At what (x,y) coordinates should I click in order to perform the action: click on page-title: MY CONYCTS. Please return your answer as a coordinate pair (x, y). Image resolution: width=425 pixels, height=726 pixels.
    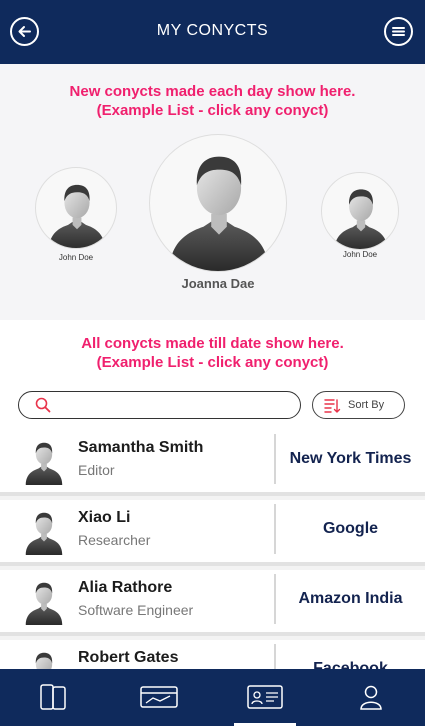
    Looking at the image, I should click on (212, 30).